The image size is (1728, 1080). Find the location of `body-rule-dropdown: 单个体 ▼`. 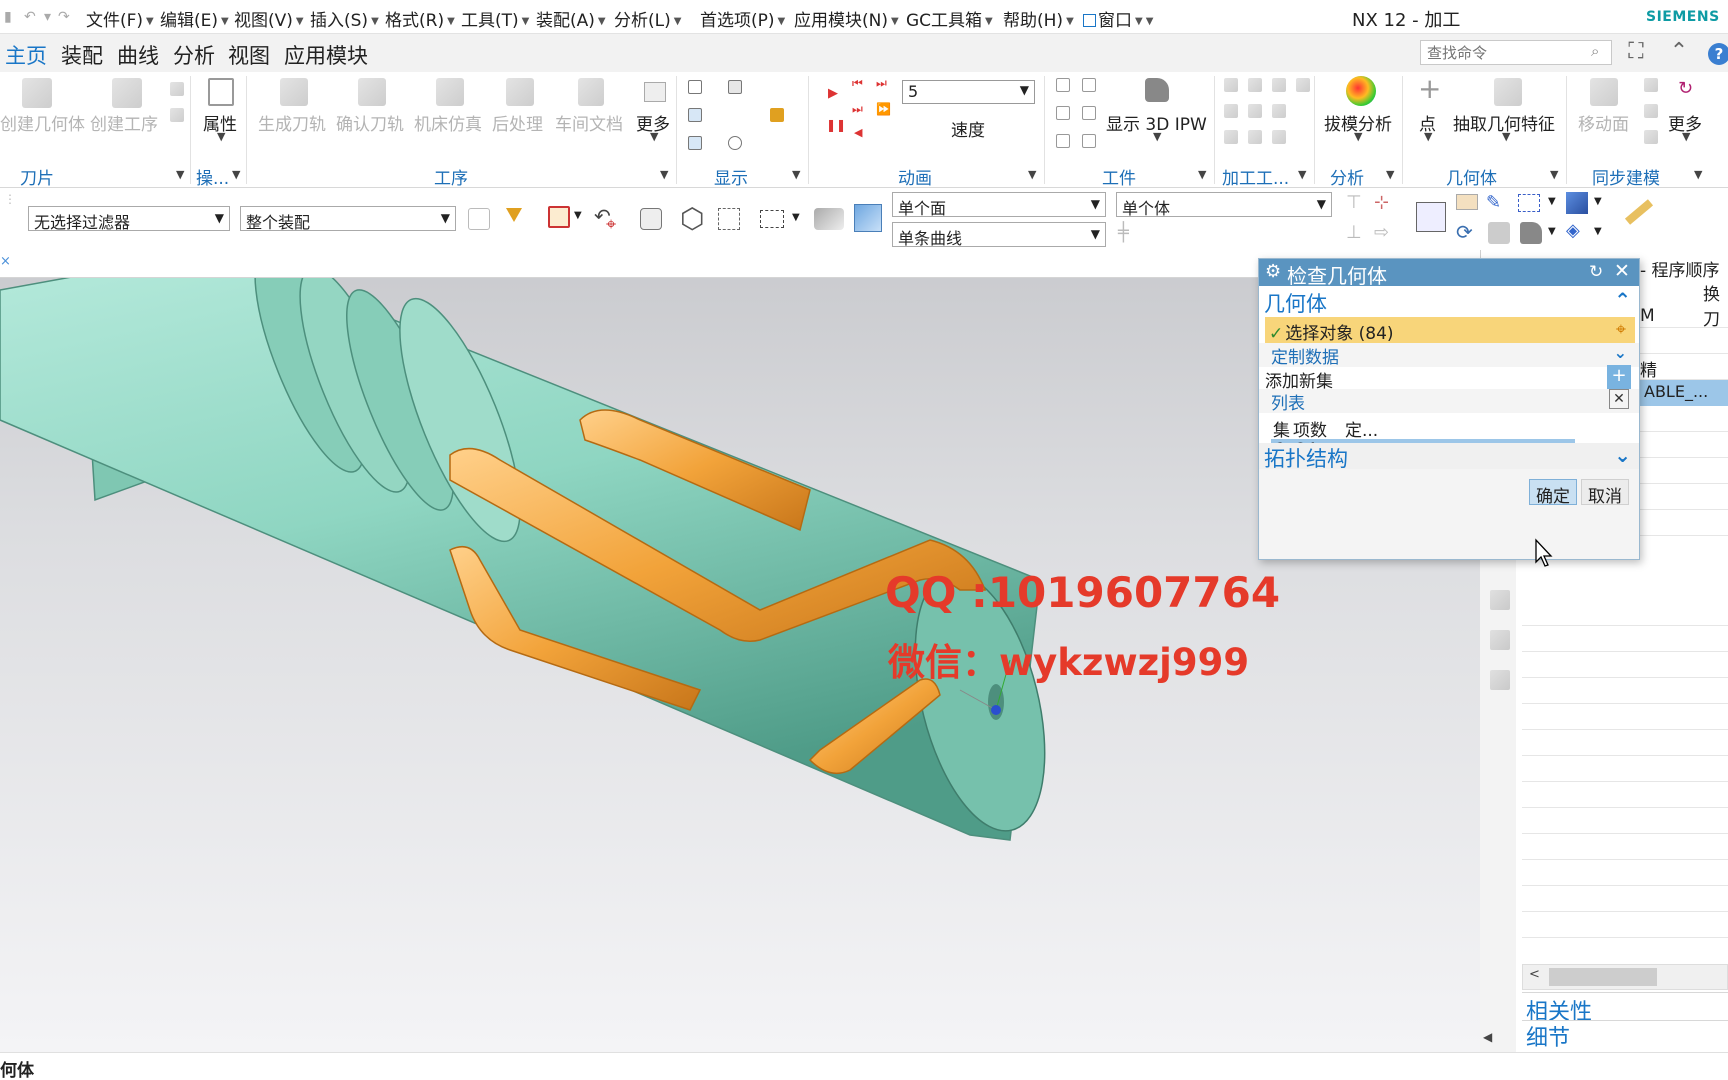

body-rule-dropdown: 单个体 ▼ is located at coordinates (1224, 205).